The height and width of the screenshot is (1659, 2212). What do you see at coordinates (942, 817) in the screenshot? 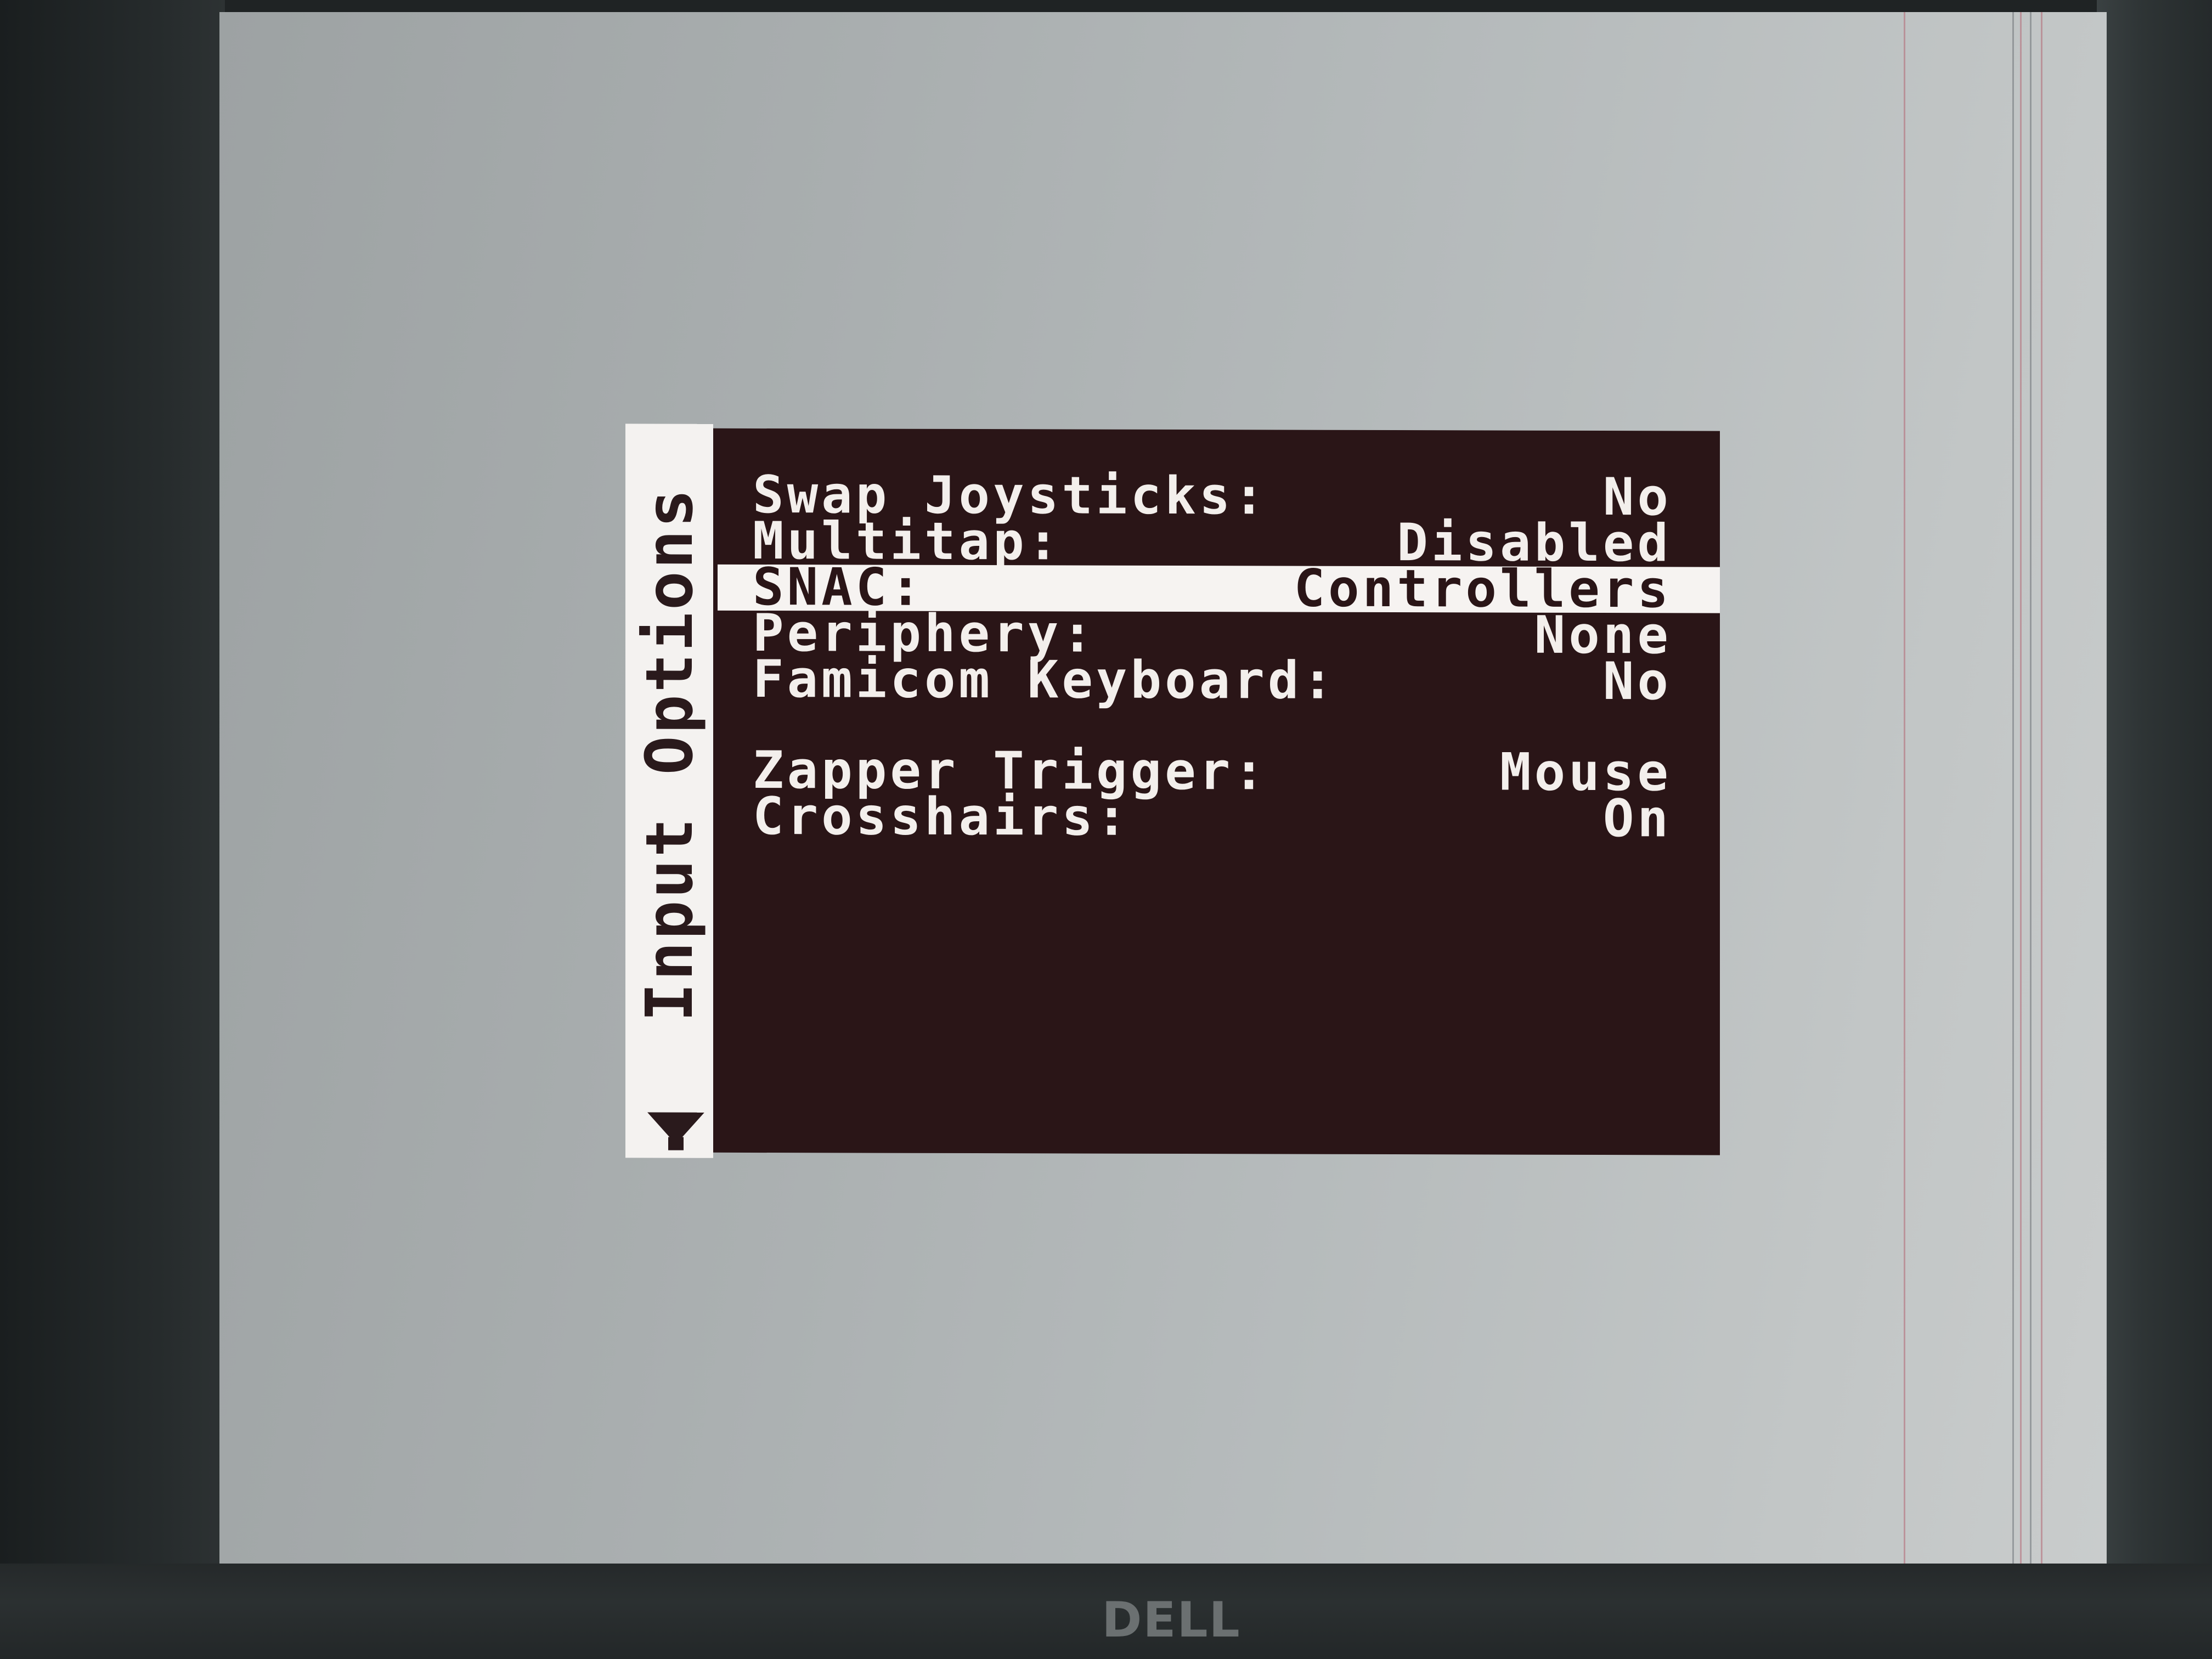
I see `menu-item-label: Crosshairs:` at bounding box center [942, 817].